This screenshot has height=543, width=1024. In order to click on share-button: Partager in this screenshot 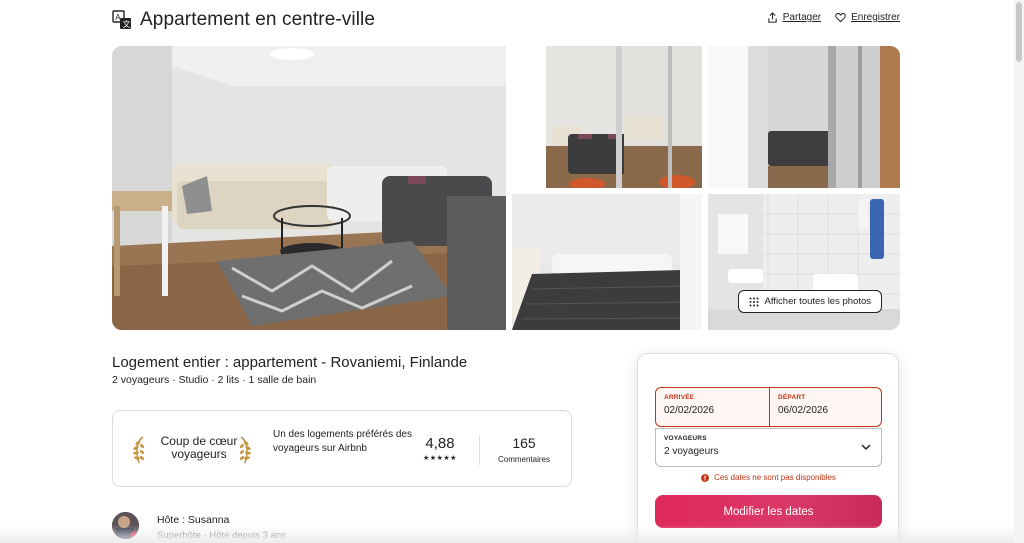, I will do `click(794, 17)`.